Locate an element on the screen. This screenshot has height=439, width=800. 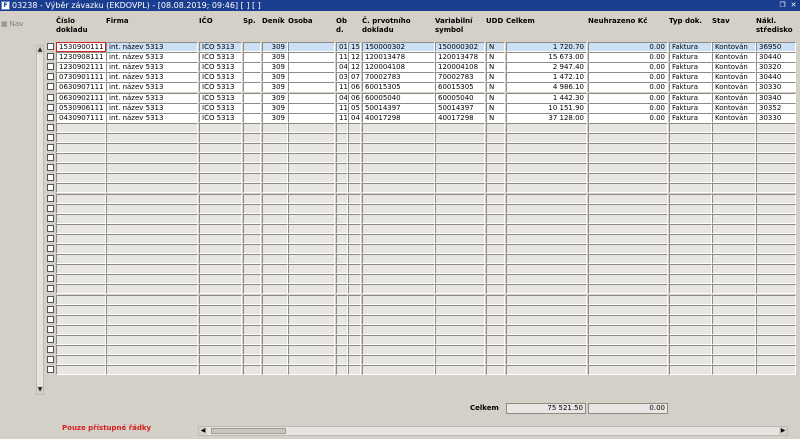
cell-prvotni: 150000302 is located at coordinates (398, 47).